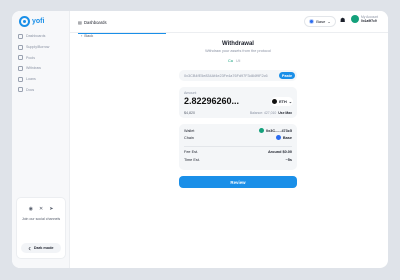  What do you see at coordinates (262, 130) in the screenshot?
I see `wallet-avatar-icon` at bounding box center [262, 130].